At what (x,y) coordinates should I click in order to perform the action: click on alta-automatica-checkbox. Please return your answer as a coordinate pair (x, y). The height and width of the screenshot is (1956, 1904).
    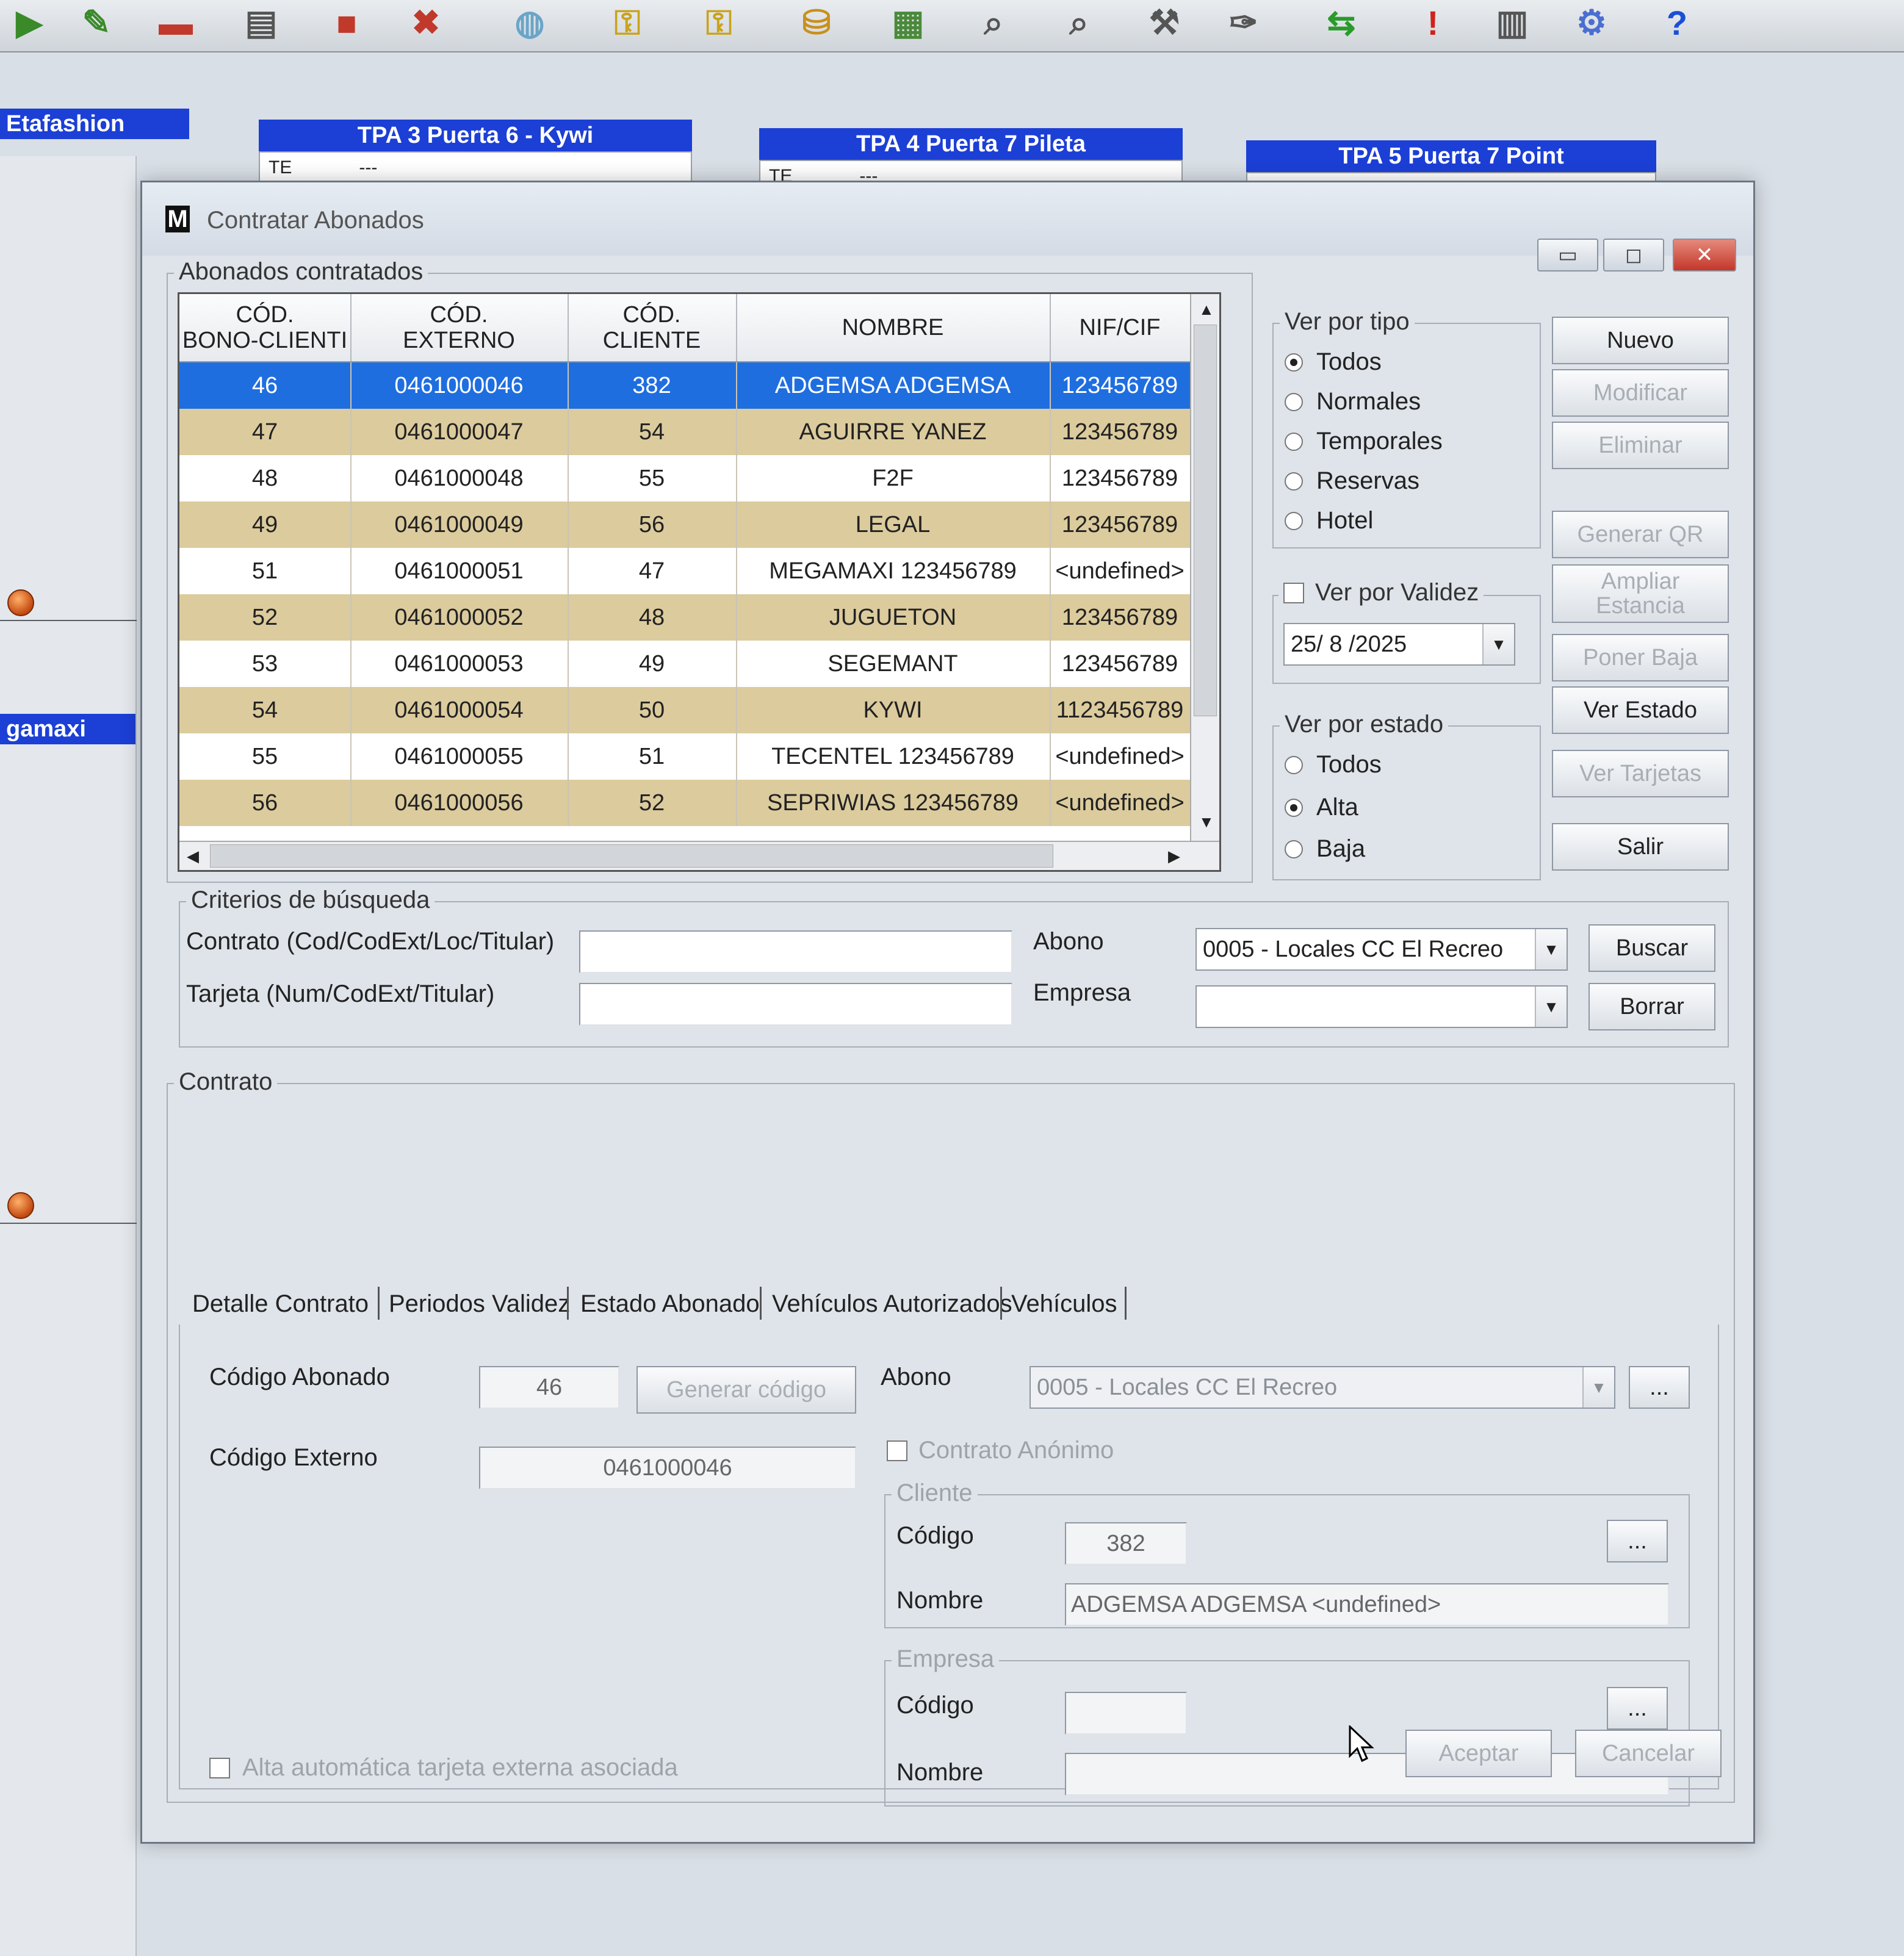
    Looking at the image, I should click on (219, 1768).